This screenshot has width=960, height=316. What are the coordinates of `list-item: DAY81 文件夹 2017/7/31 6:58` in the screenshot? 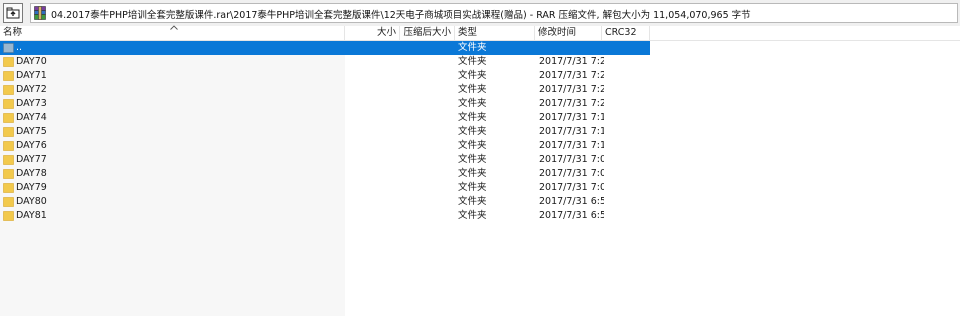 It's located at (325, 216).